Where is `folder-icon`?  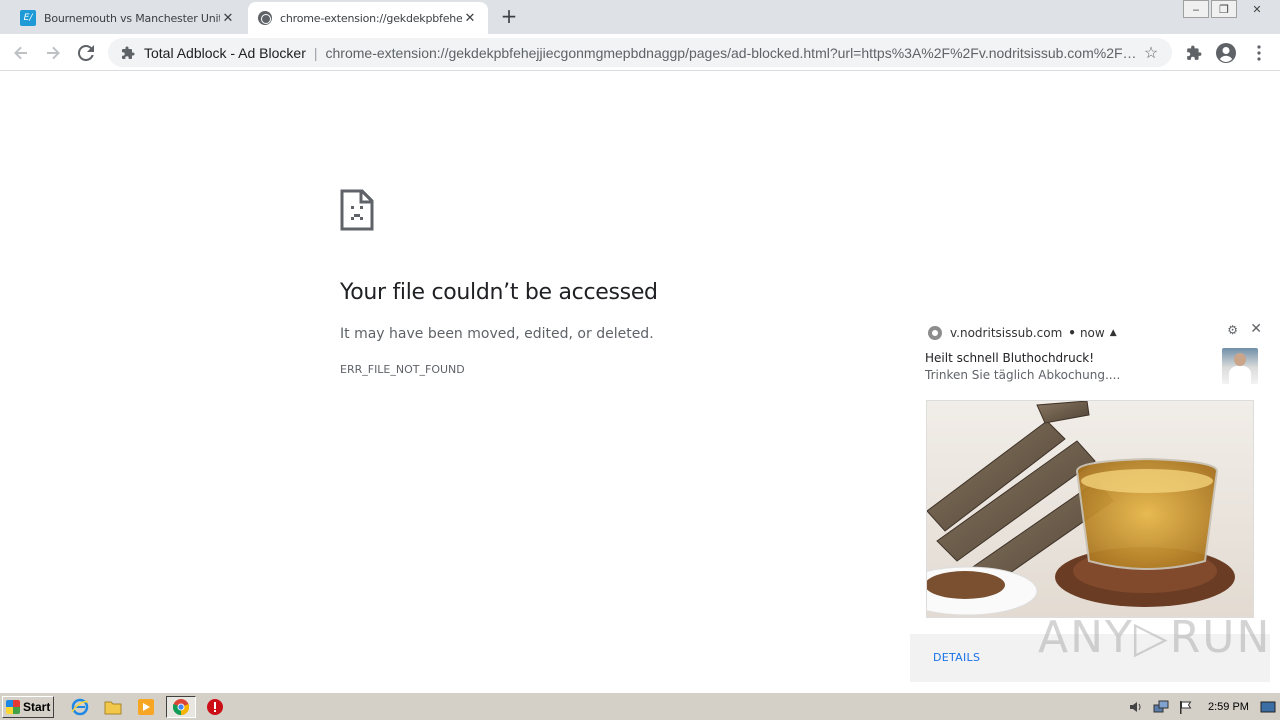
folder-icon is located at coordinates (113, 707).